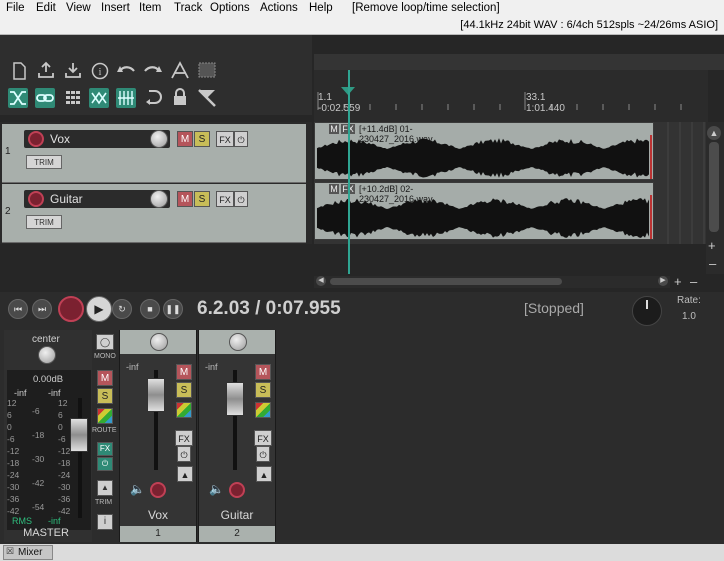 The width and height of the screenshot is (724, 561). Describe the element at coordinates (137, 489) in the screenshot. I see `speaker-icon: 🔈` at that location.